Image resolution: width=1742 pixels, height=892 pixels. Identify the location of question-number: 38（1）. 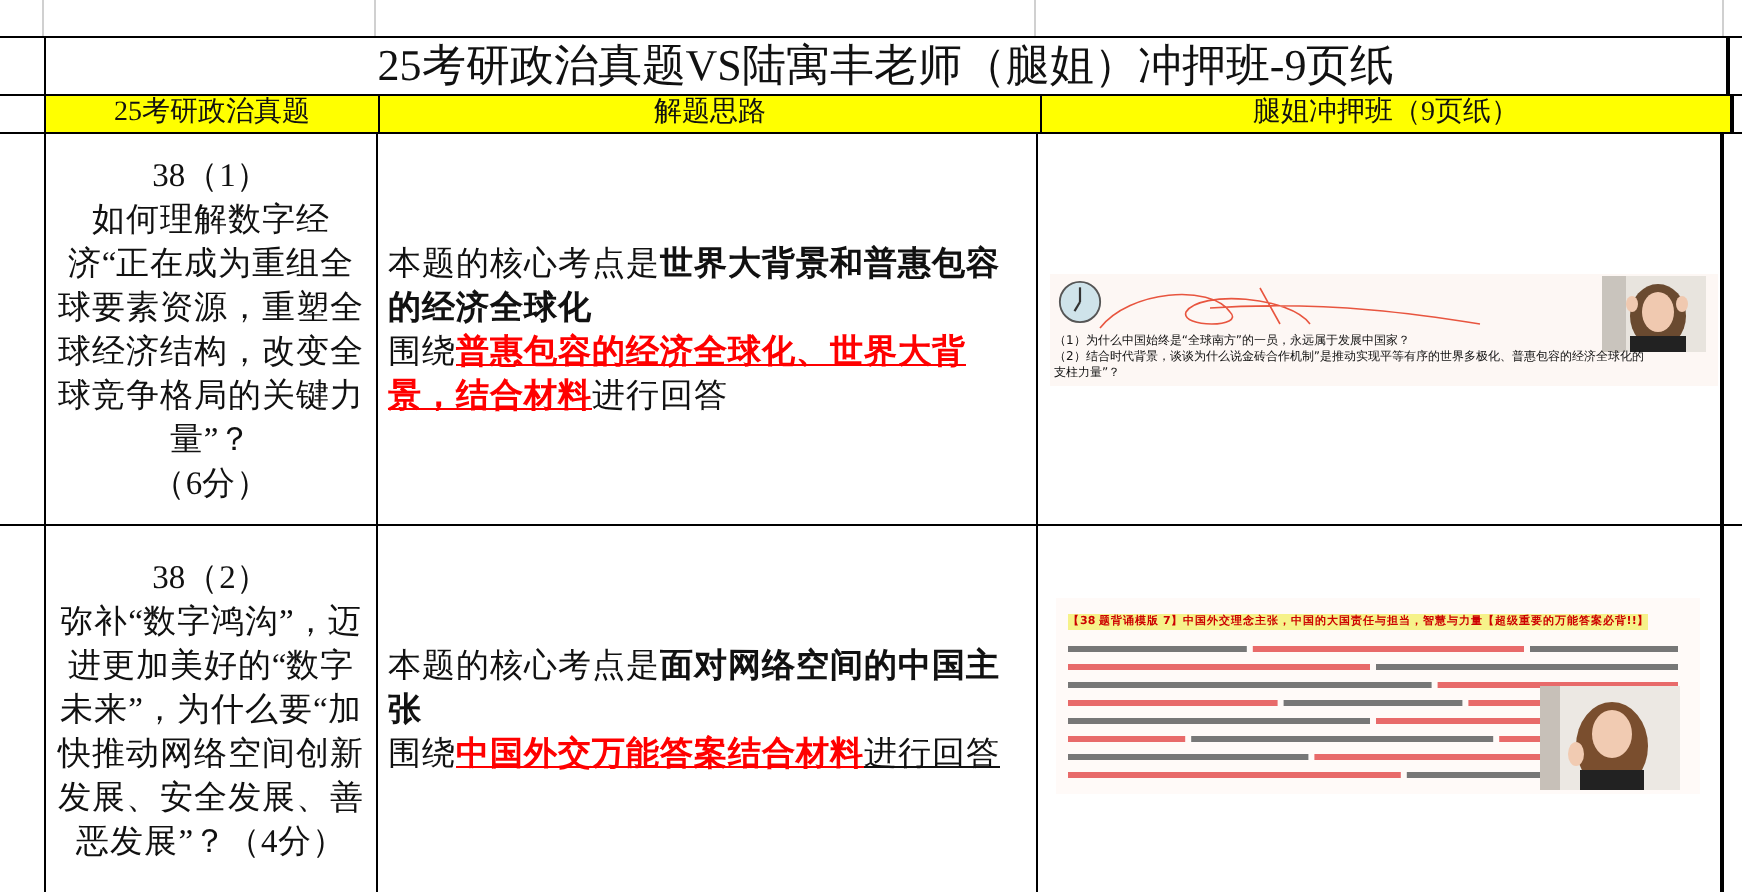
(211, 175).